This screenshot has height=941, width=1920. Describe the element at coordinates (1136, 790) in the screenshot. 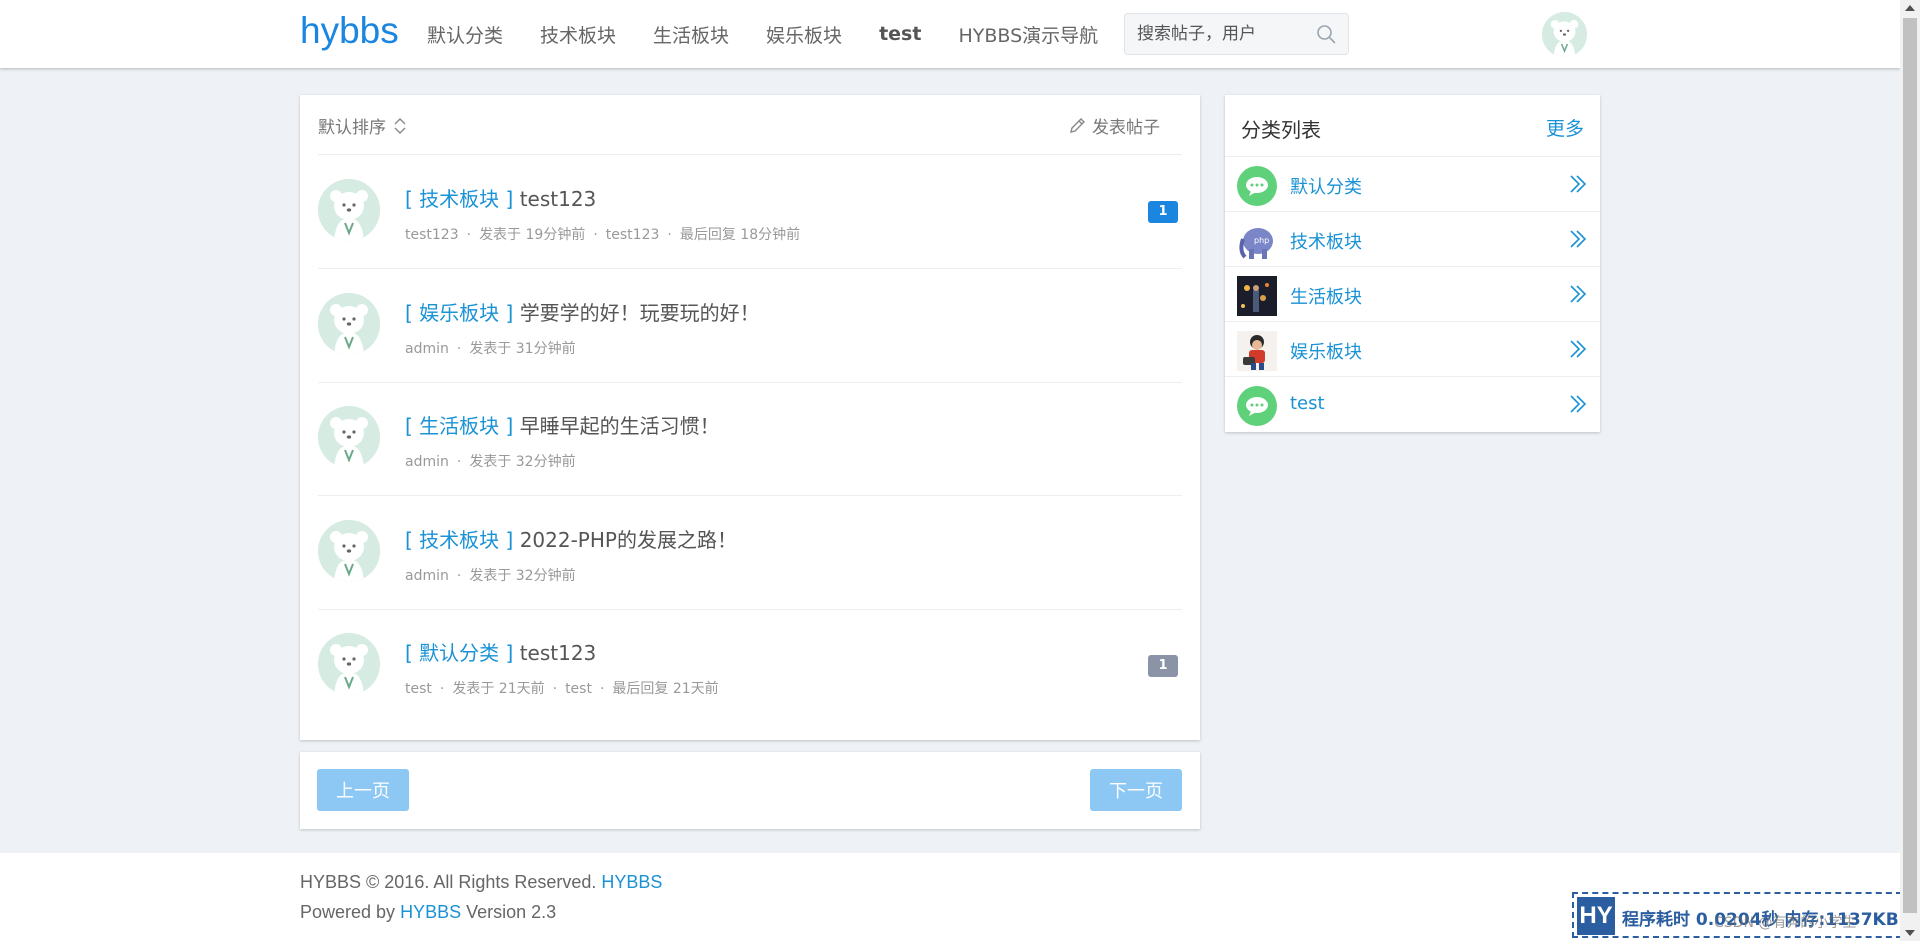

I see `next-page-button: 下一页` at that location.